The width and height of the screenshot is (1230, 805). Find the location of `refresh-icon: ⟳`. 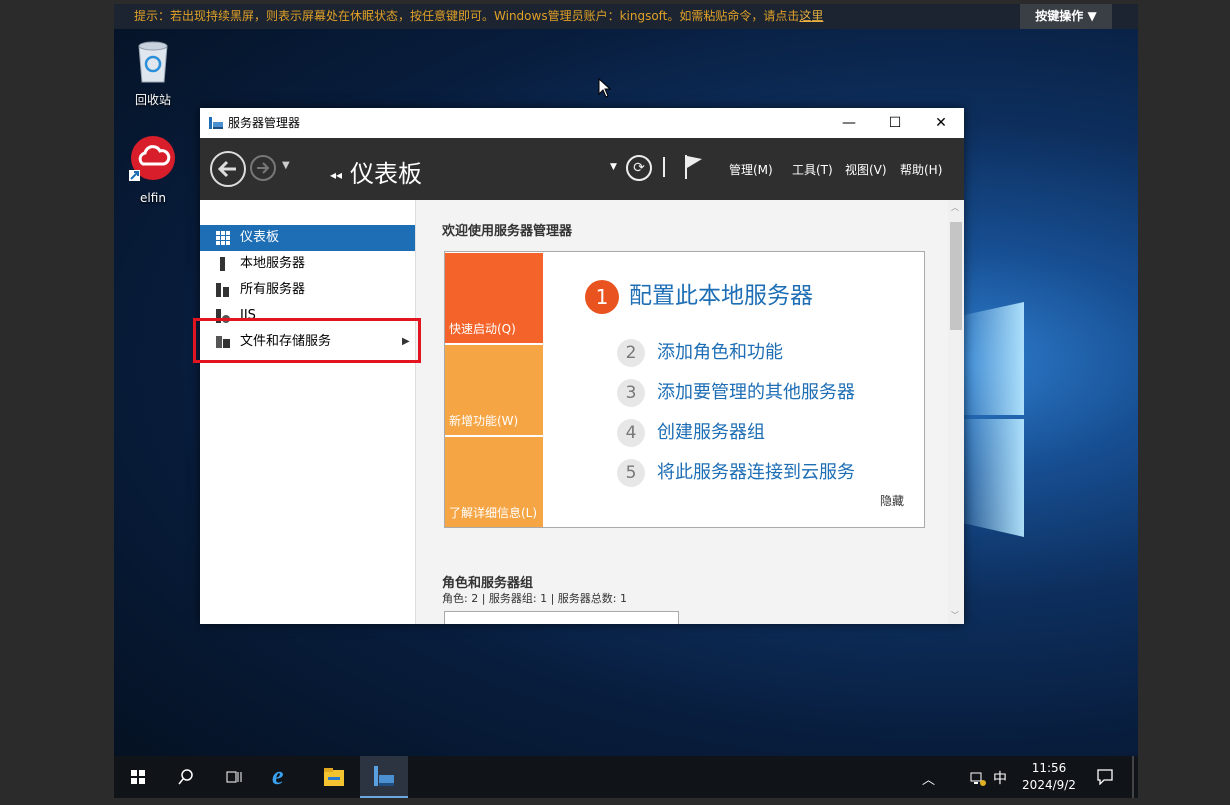

refresh-icon: ⟳ is located at coordinates (639, 168).